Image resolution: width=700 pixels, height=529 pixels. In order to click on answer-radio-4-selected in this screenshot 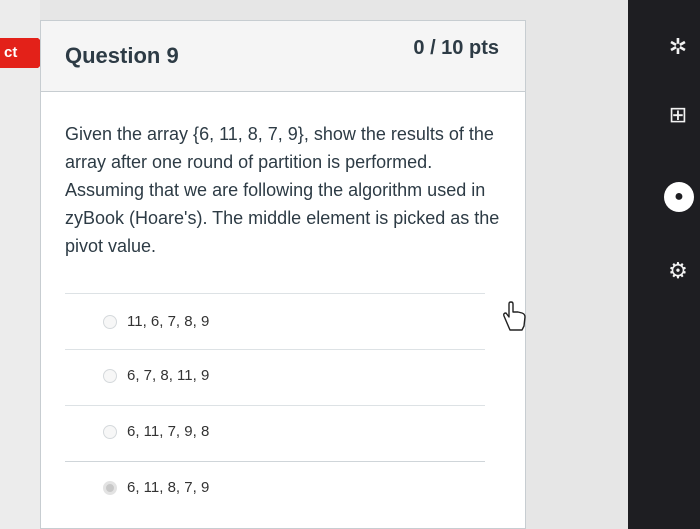, I will do `click(110, 488)`.